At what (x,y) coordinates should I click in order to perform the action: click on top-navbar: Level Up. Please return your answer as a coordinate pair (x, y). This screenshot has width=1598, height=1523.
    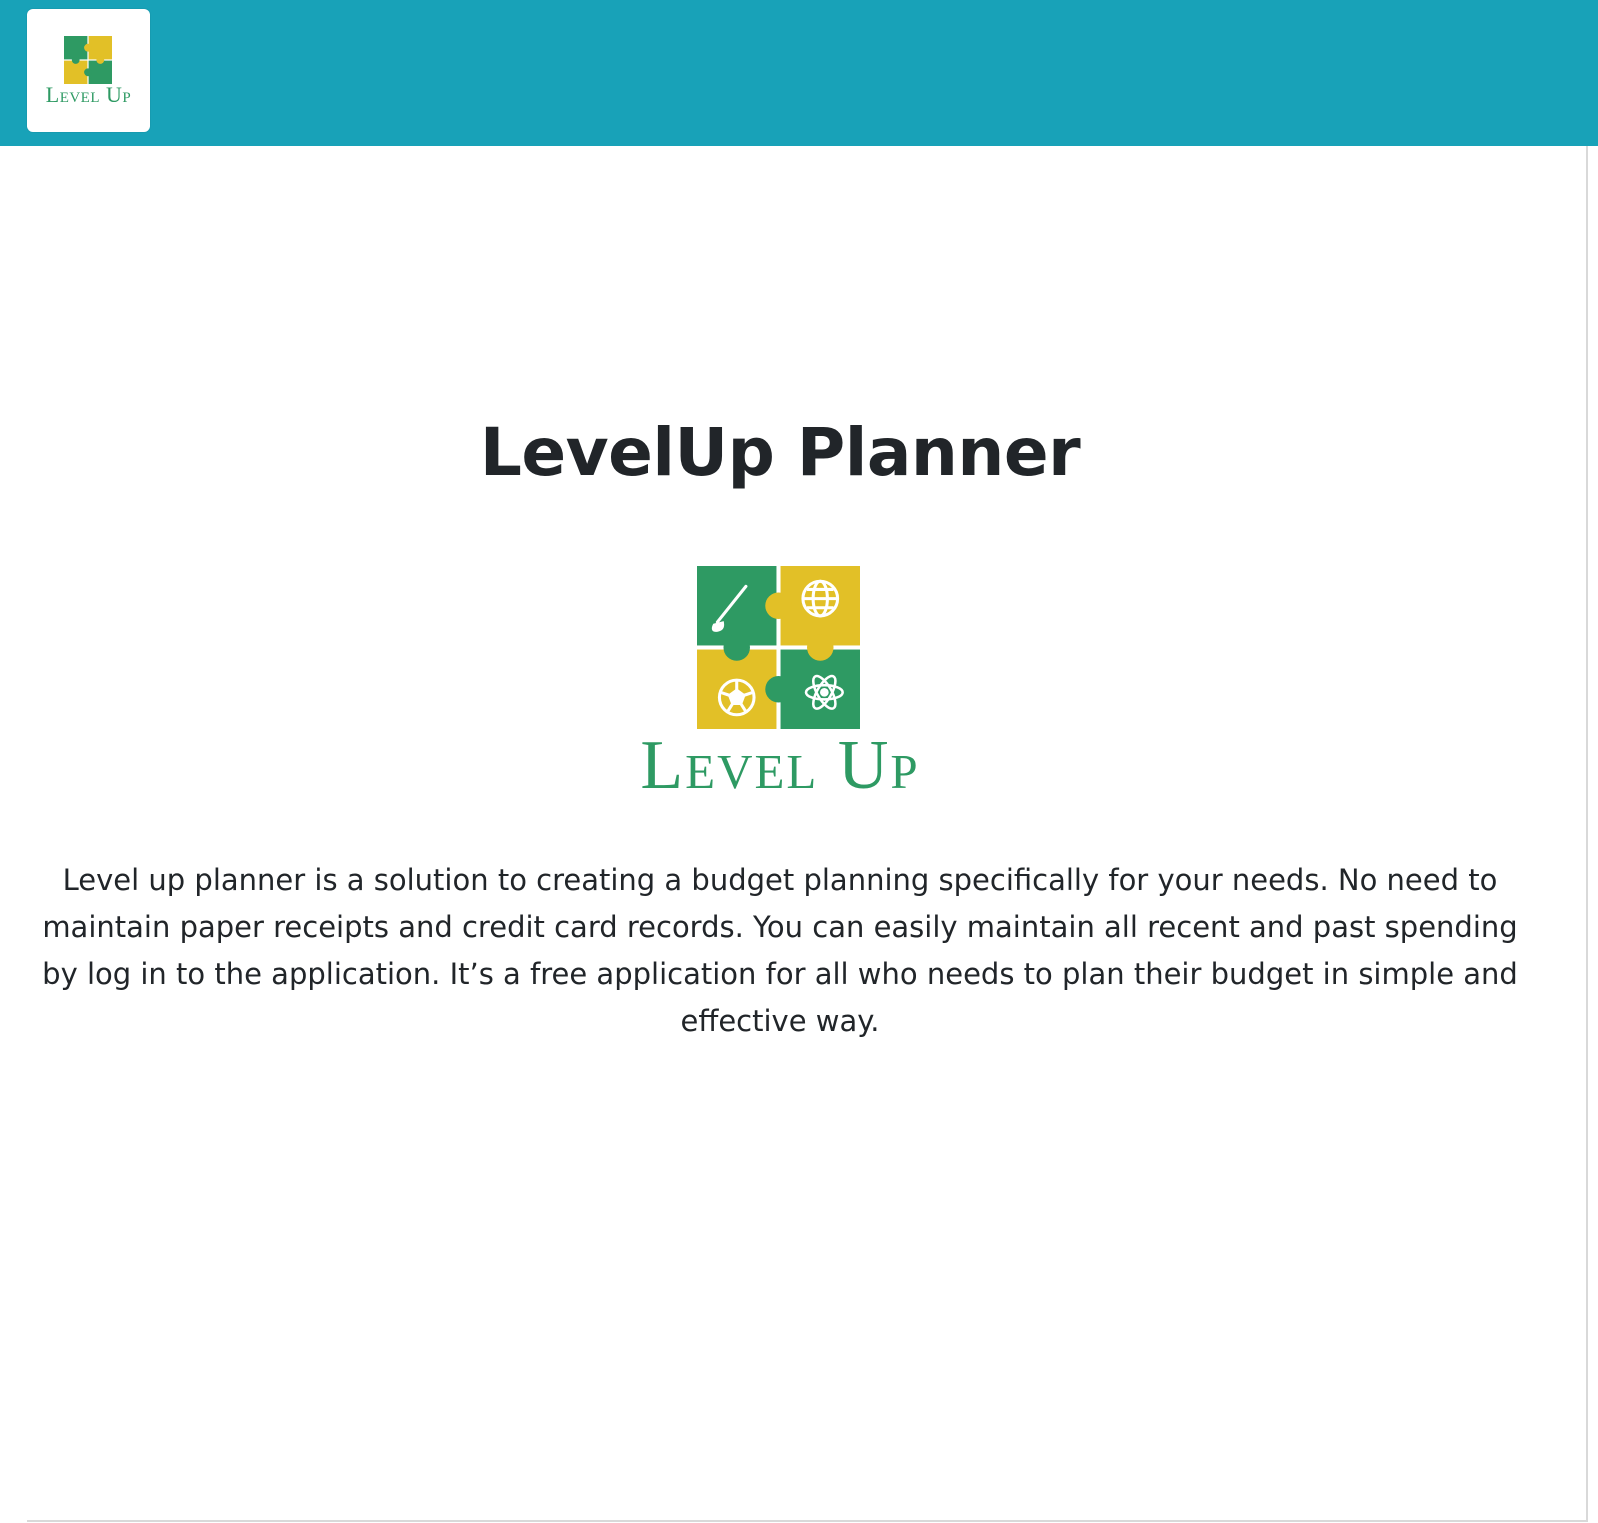
    Looking at the image, I should click on (799, 73).